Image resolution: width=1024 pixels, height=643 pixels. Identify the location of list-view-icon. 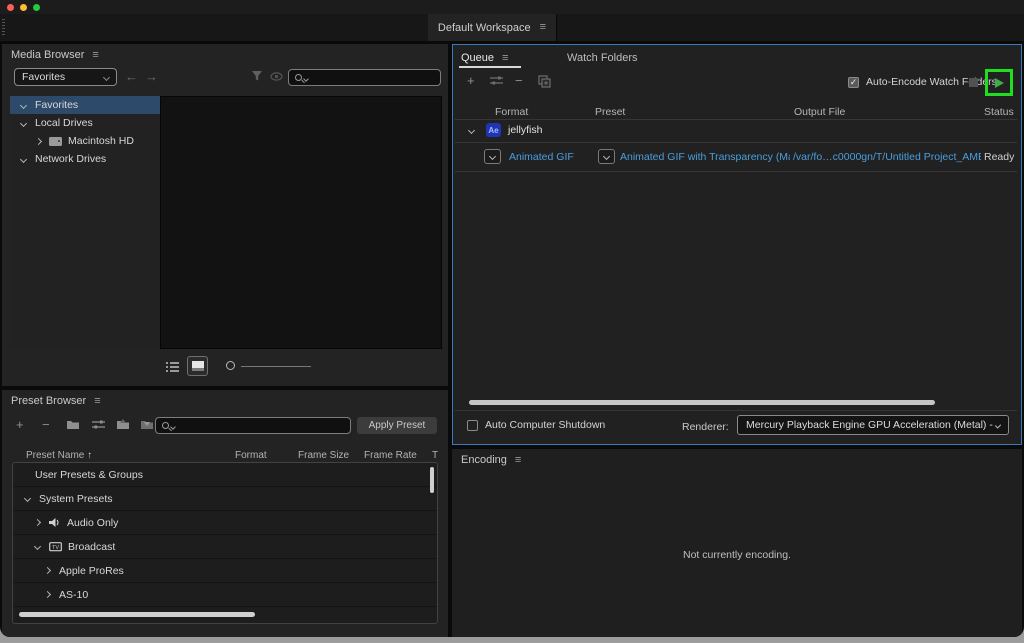
(172, 366).